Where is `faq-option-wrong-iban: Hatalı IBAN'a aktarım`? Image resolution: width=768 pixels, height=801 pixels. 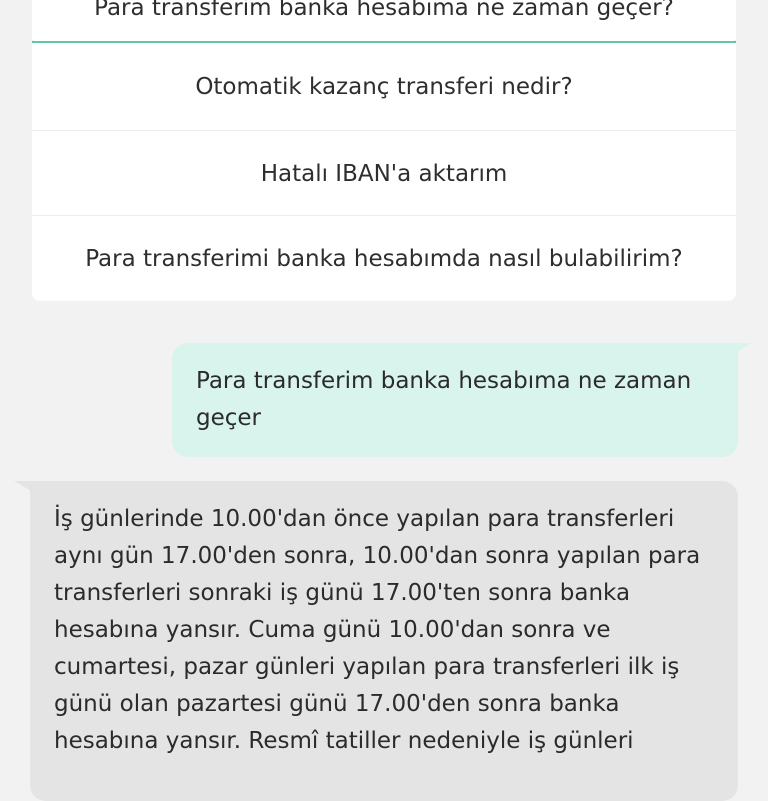
faq-option-wrong-iban: Hatalı IBAN'a aktarım is located at coordinates (384, 174).